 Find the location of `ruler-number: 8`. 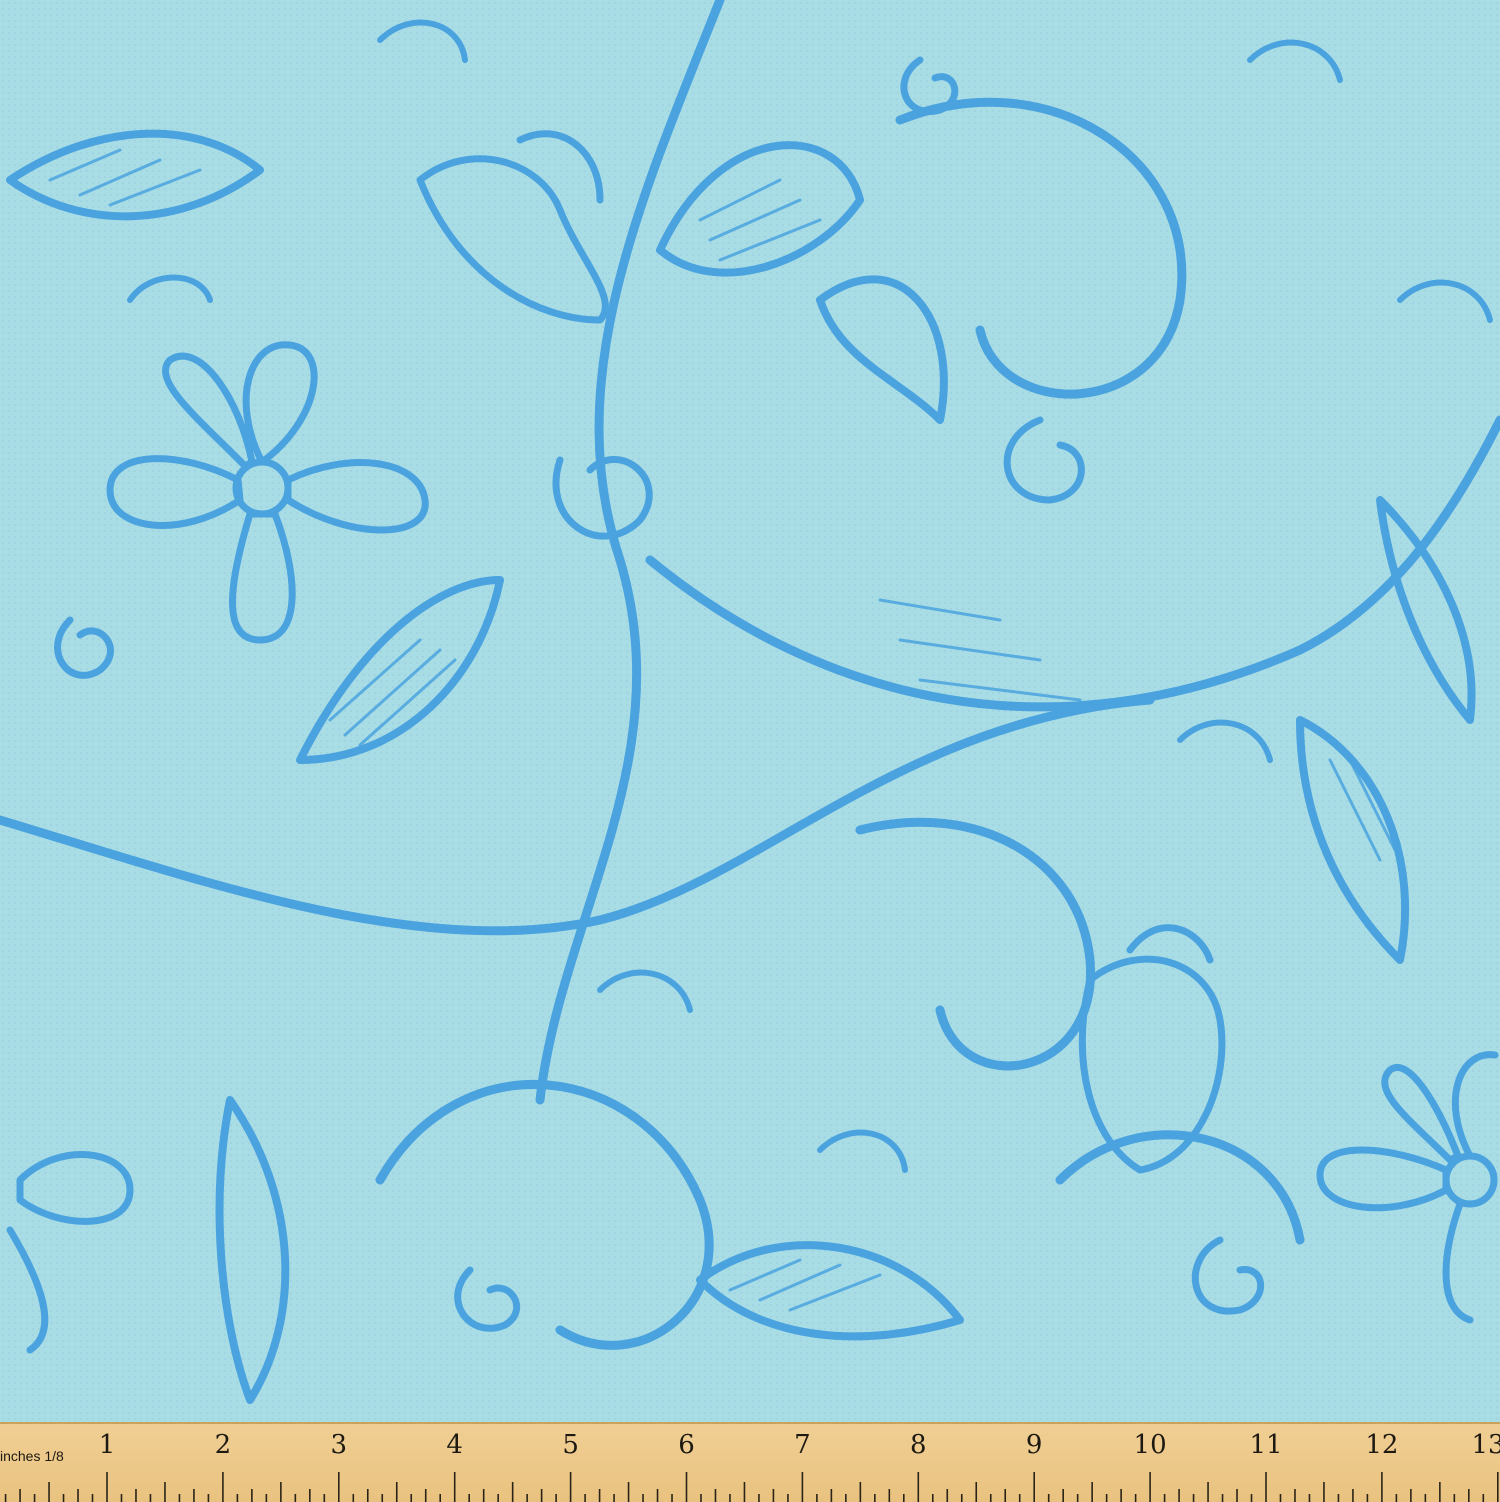

ruler-number: 8 is located at coordinates (918, 1445).